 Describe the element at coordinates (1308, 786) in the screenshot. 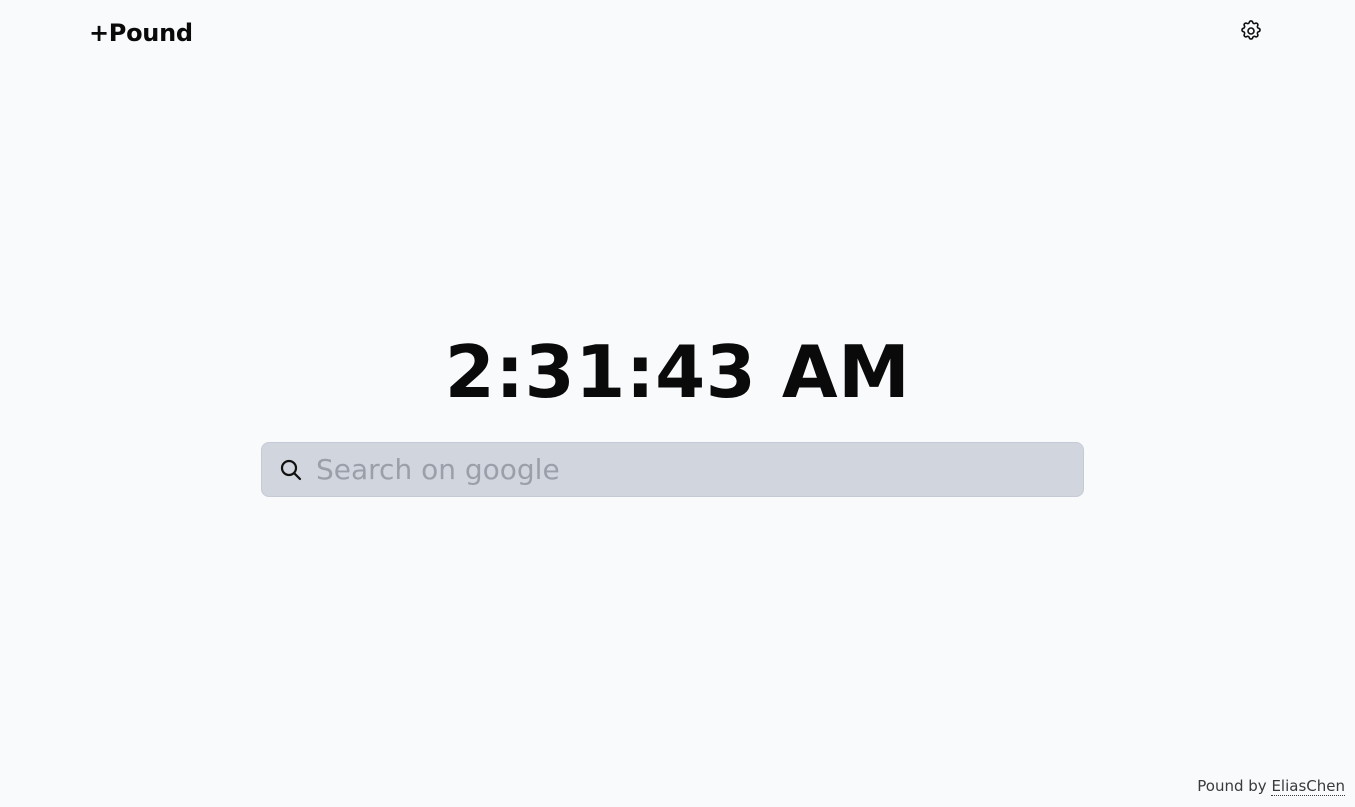

I see `author-link: EliasChen` at that location.